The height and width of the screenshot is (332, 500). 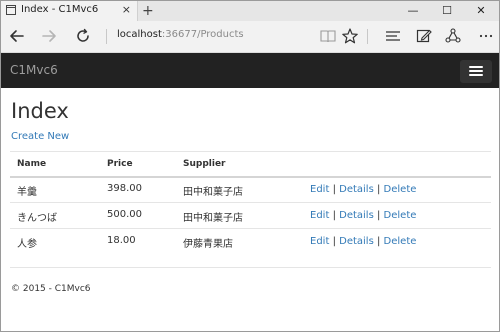 What do you see at coordinates (208, 244) in the screenshot?
I see `cell-supplier: 伊藤青果店` at bounding box center [208, 244].